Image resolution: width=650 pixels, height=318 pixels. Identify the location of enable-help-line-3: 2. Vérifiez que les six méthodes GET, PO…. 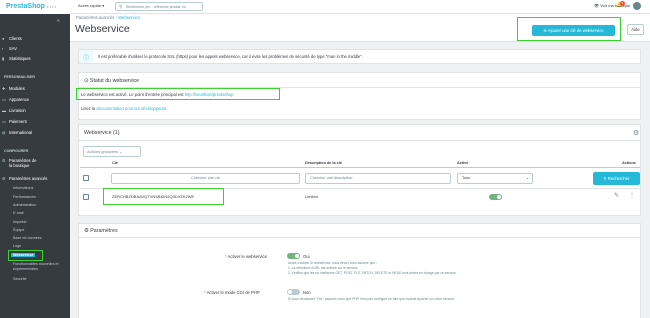
(372, 273).